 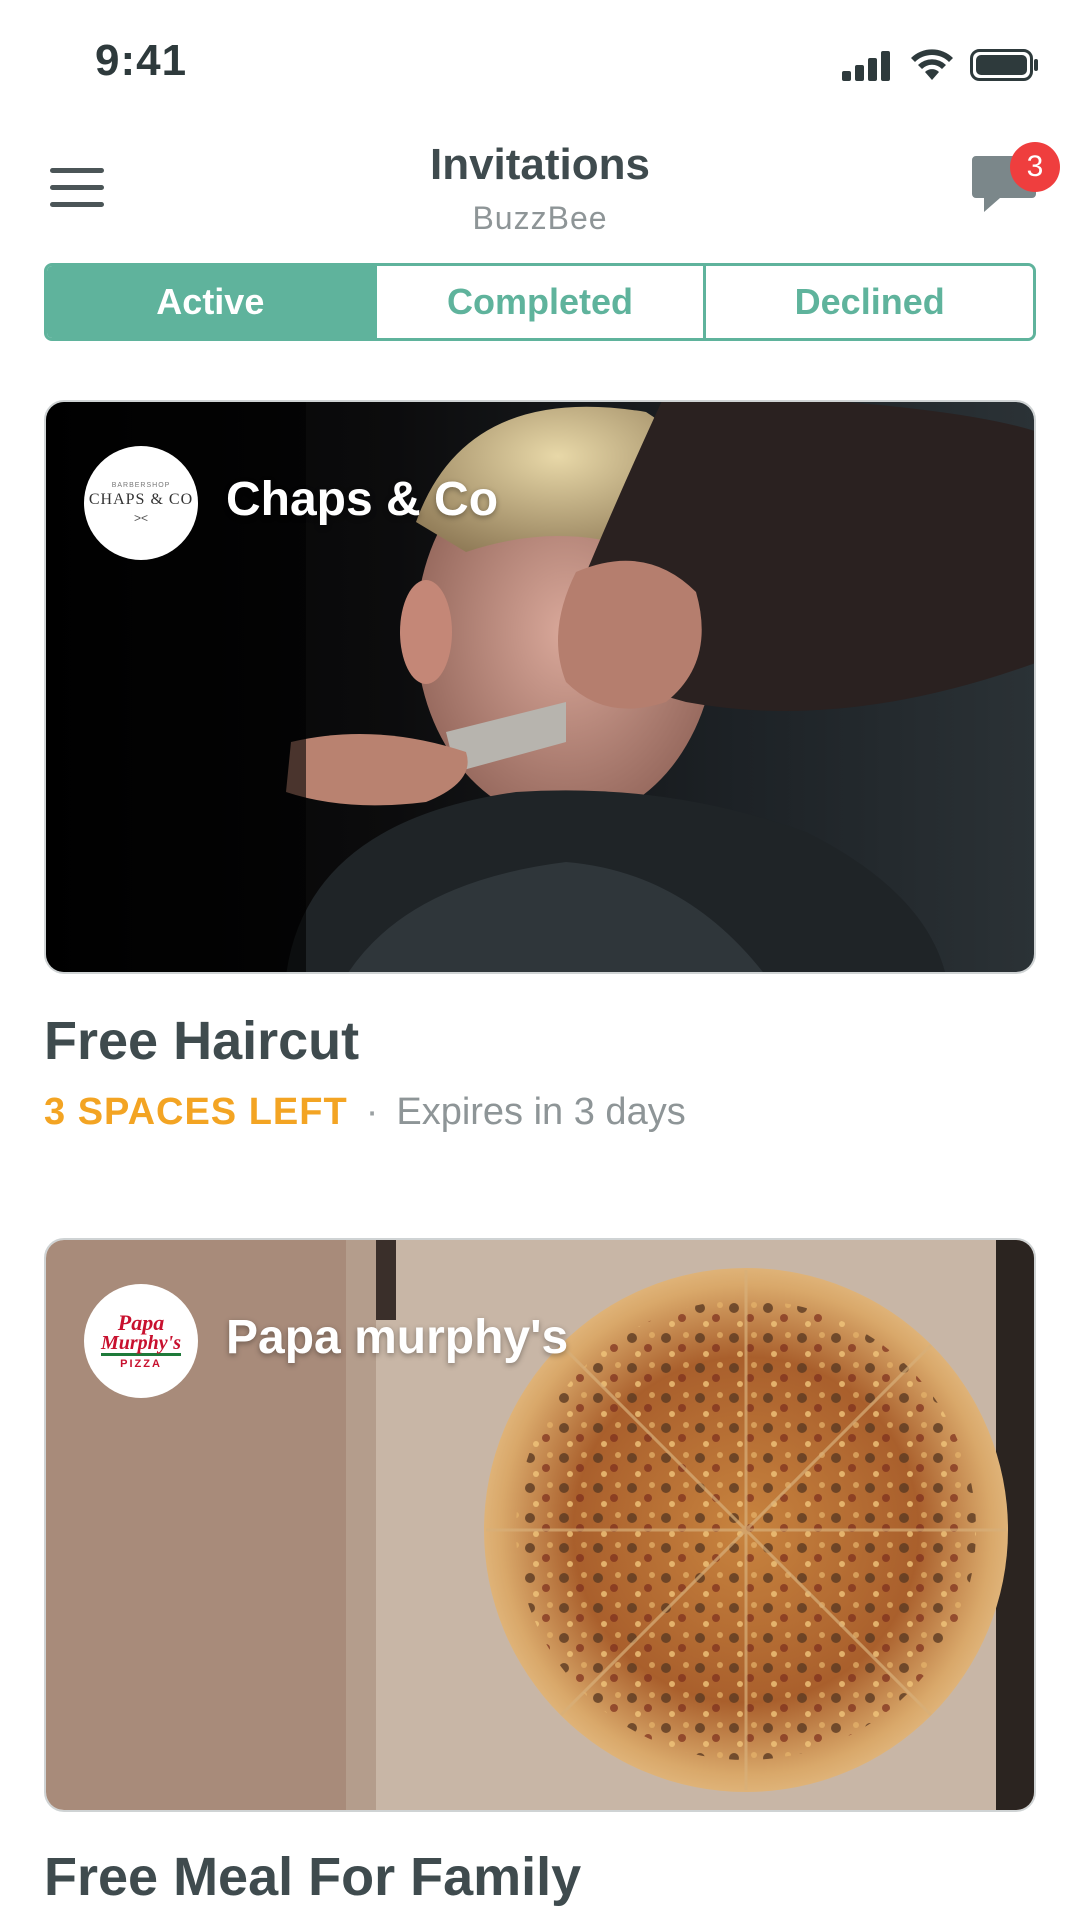 What do you see at coordinates (312, 1877) in the screenshot?
I see `card-title: Free Meal For Family` at bounding box center [312, 1877].